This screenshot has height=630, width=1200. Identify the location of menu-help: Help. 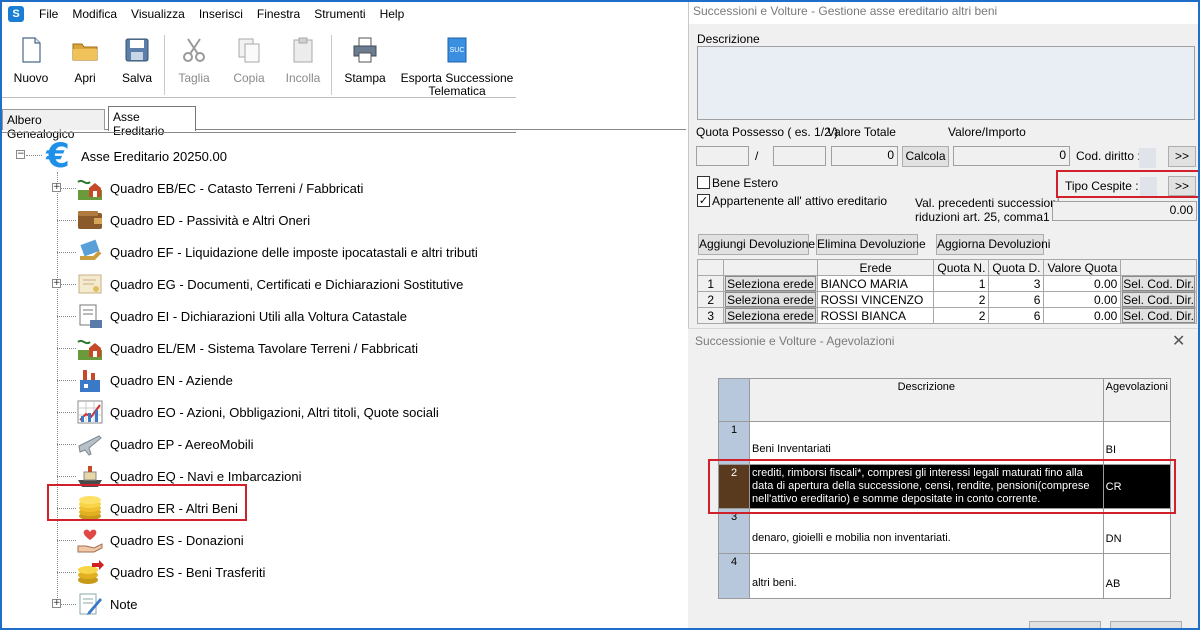
(392, 14).